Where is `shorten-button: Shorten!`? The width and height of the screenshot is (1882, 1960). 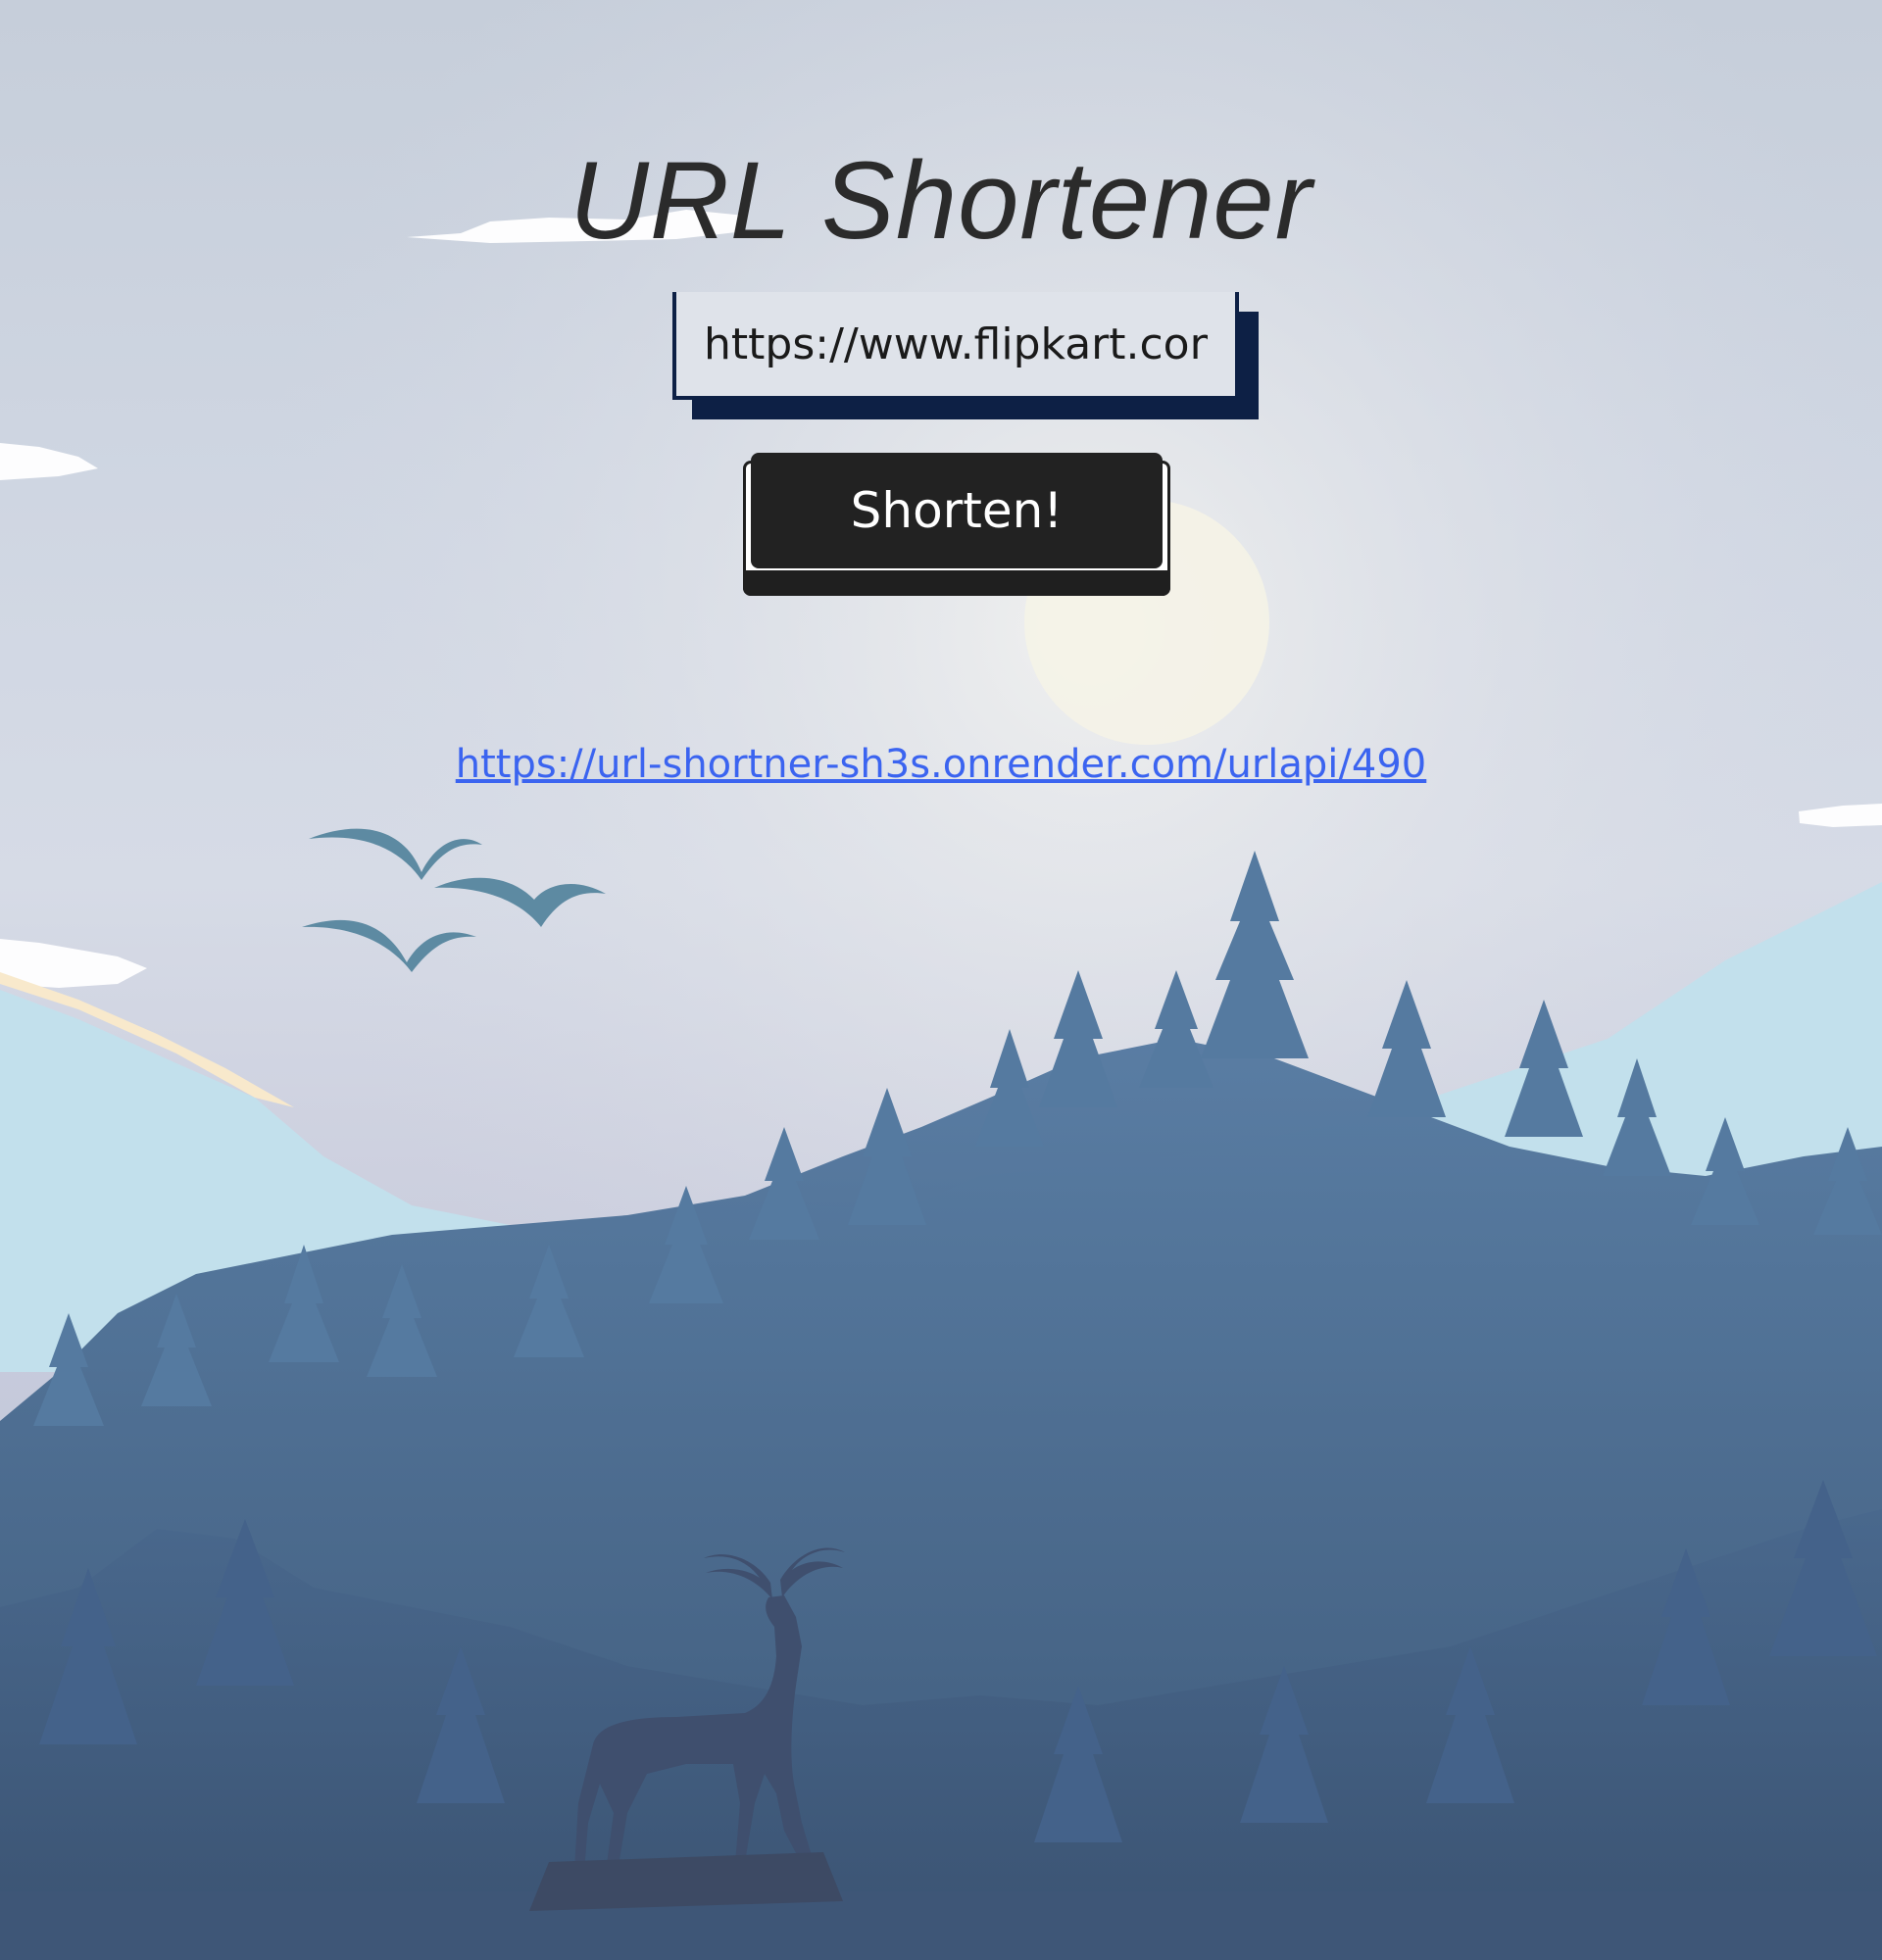 shorten-button: Shorten! is located at coordinates (957, 510).